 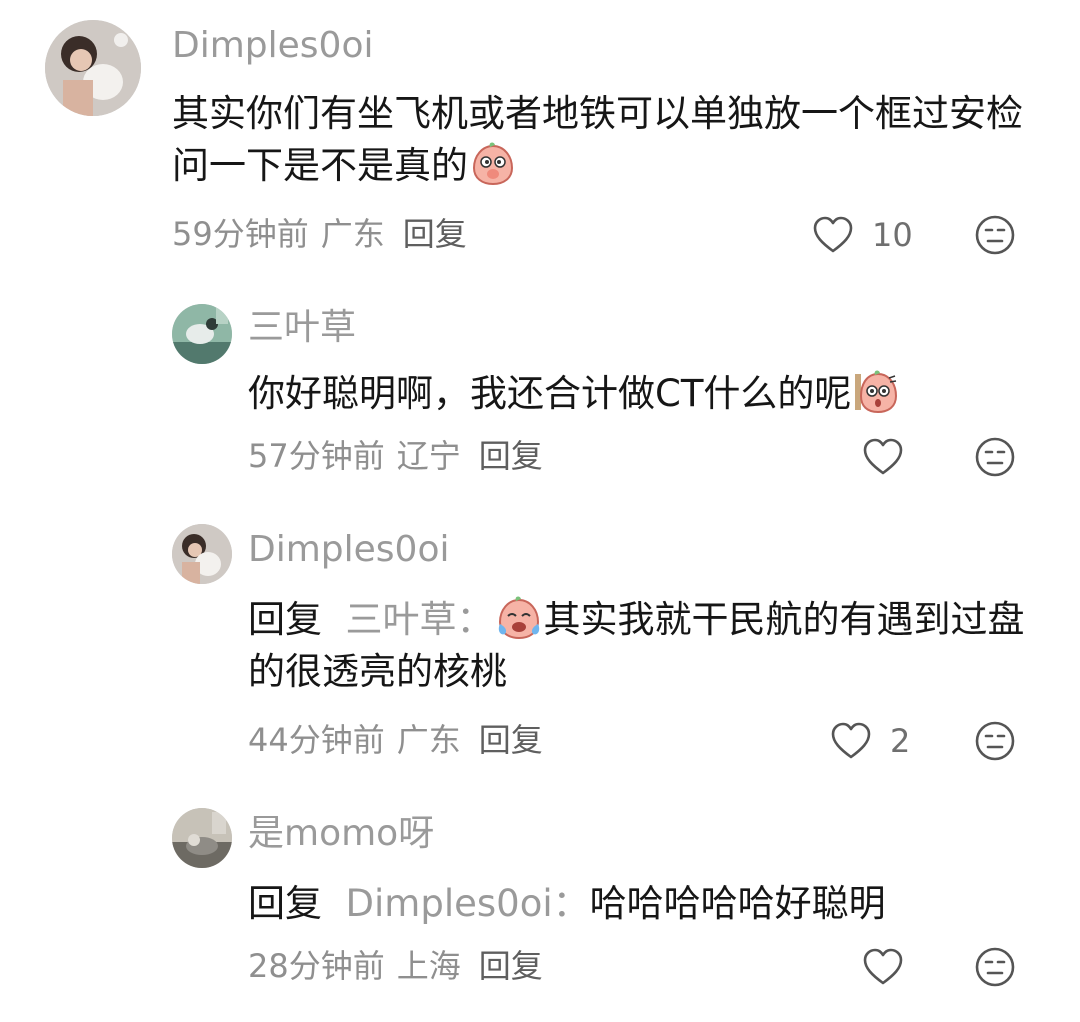 I want to click on comment-text: 回复 Dimples0oi：哈哈哈哈哈好聪明, so click(x=643, y=904).